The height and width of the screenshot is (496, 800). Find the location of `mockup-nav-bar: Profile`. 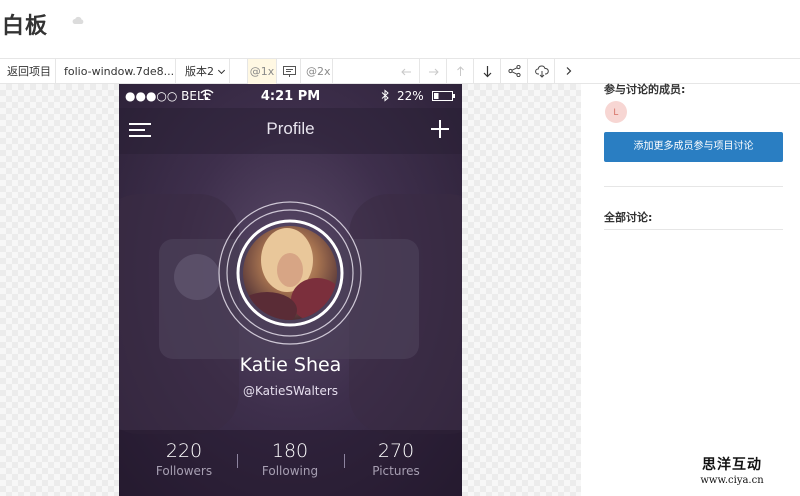

mockup-nav-bar: Profile is located at coordinates (290, 131).